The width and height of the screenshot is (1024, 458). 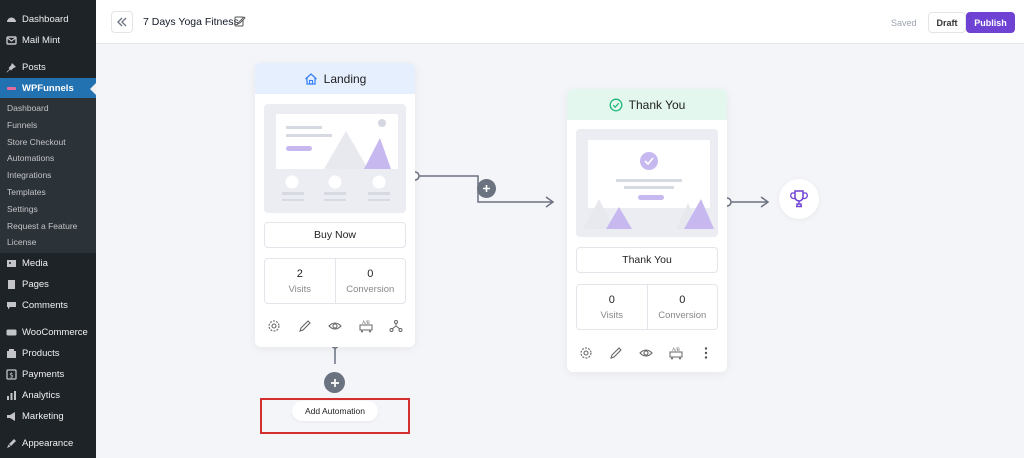 I want to click on thankyou-page-preview, so click(x=647, y=183).